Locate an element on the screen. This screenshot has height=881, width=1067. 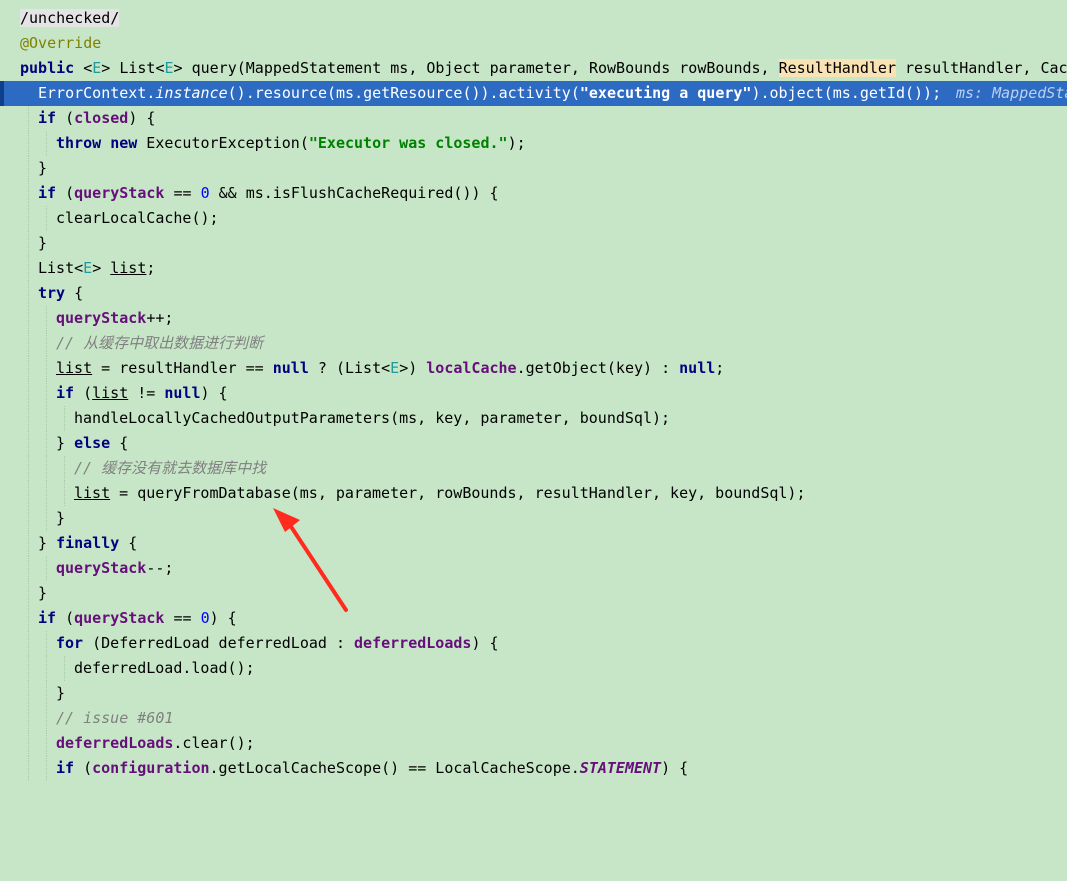
execution-point-marker is located at coordinates (2, 93).